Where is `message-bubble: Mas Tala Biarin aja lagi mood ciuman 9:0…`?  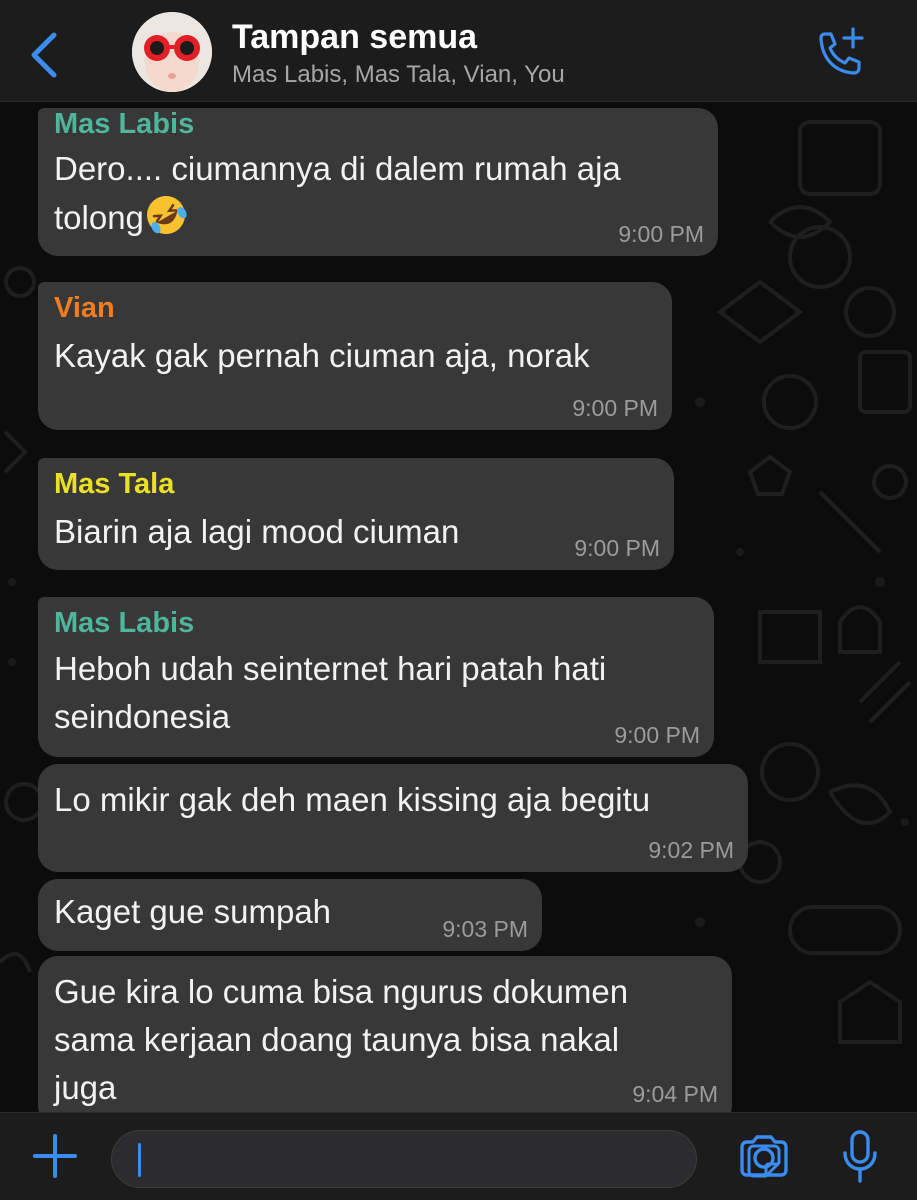 message-bubble: Mas Tala Biarin aja lagi mood ciuman 9:0… is located at coordinates (356, 514).